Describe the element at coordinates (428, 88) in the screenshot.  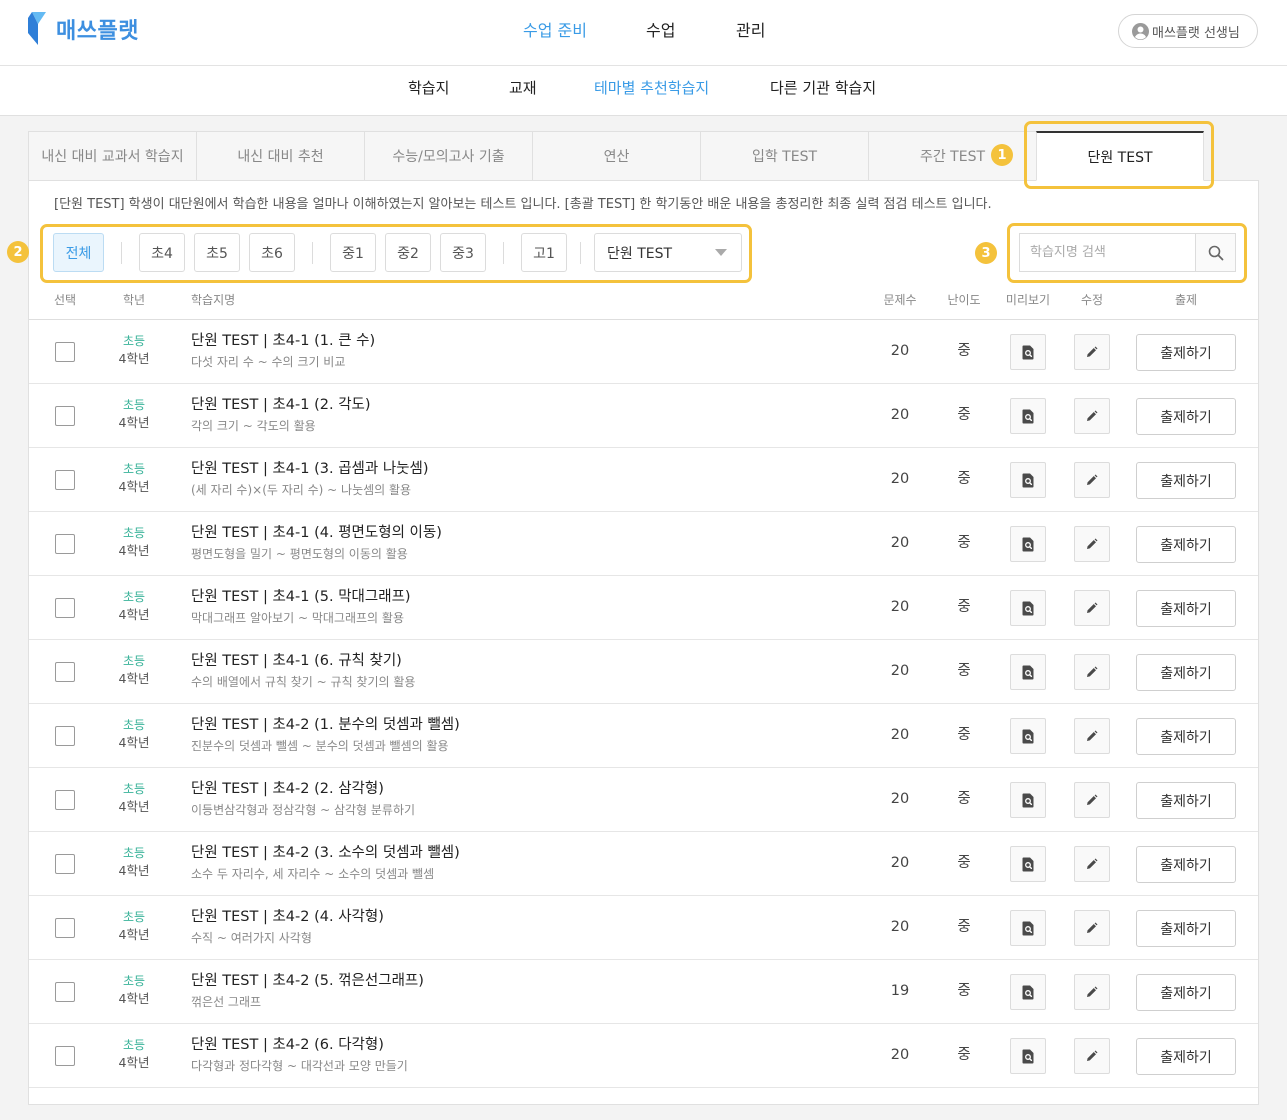
I see `subnav-worksheets: 학습지` at that location.